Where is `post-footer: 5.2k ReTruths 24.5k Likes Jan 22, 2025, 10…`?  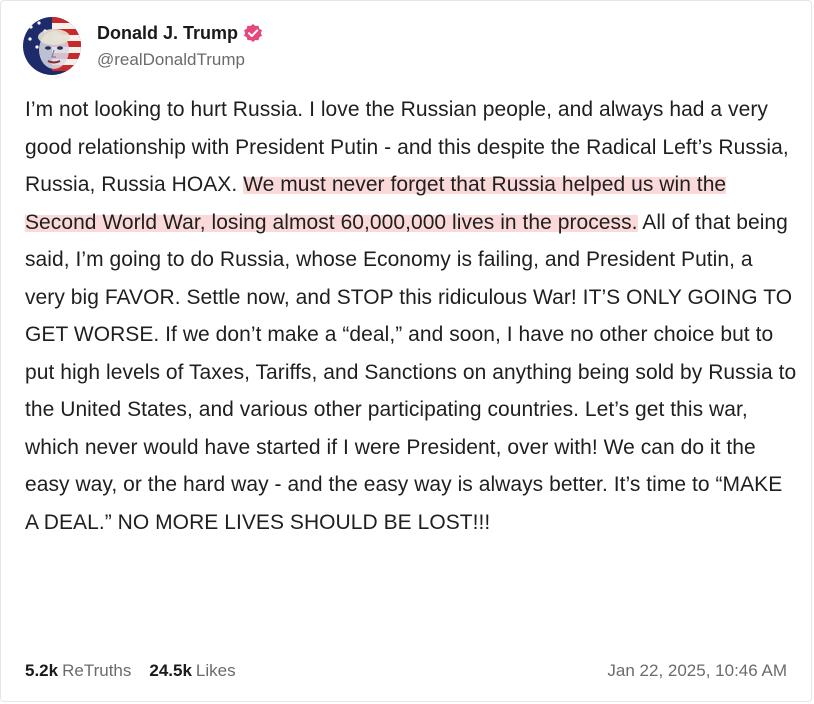
post-footer: 5.2k ReTruths 24.5k Likes Jan 22, 2025, 10… is located at coordinates (406, 671).